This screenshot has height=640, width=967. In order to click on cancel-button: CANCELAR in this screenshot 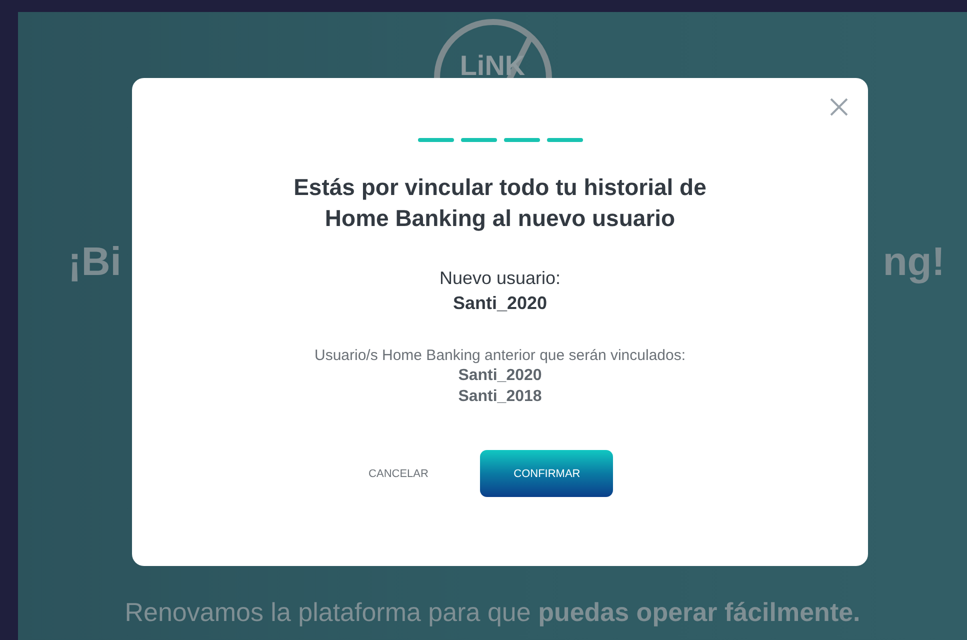, I will do `click(398, 474)`.